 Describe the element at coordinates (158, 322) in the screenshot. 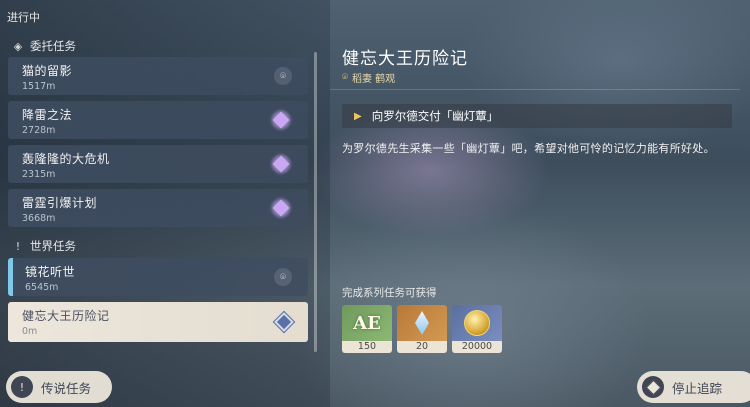

I see `quest-item-forgetful-king: 健忘大王历险记 0m` at that location.